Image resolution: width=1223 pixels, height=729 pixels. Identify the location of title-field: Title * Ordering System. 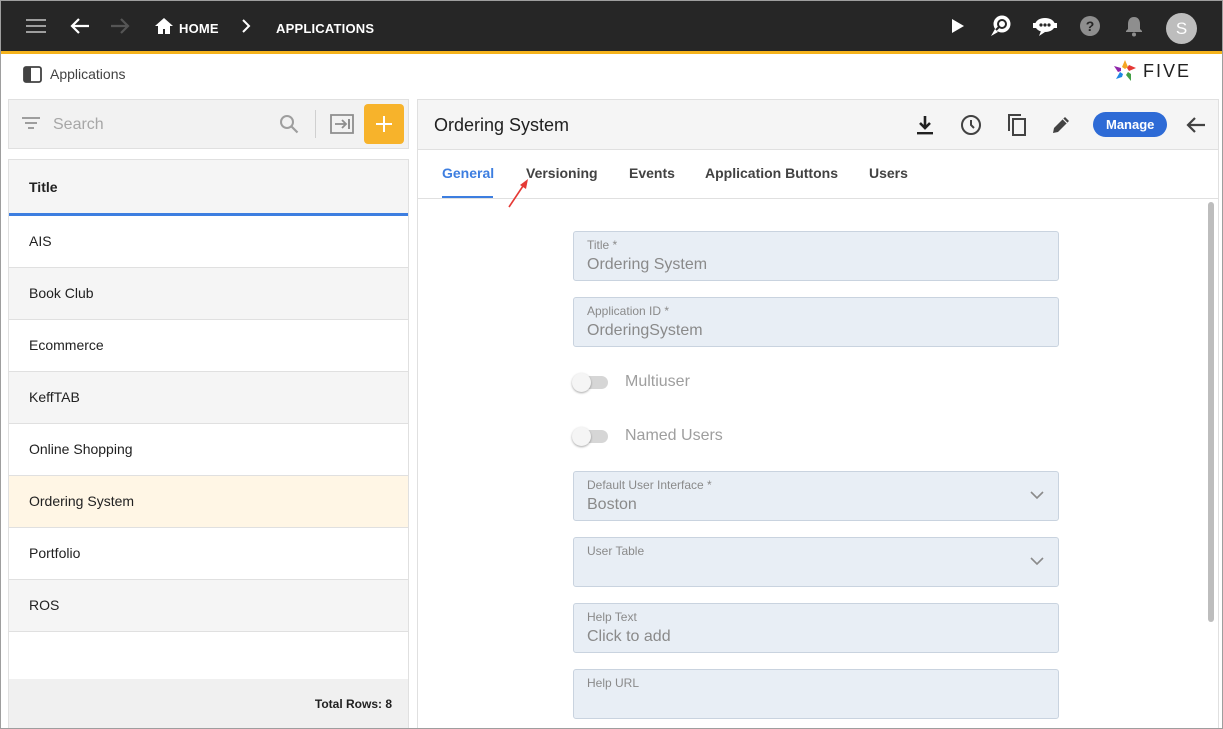
(816, 256).